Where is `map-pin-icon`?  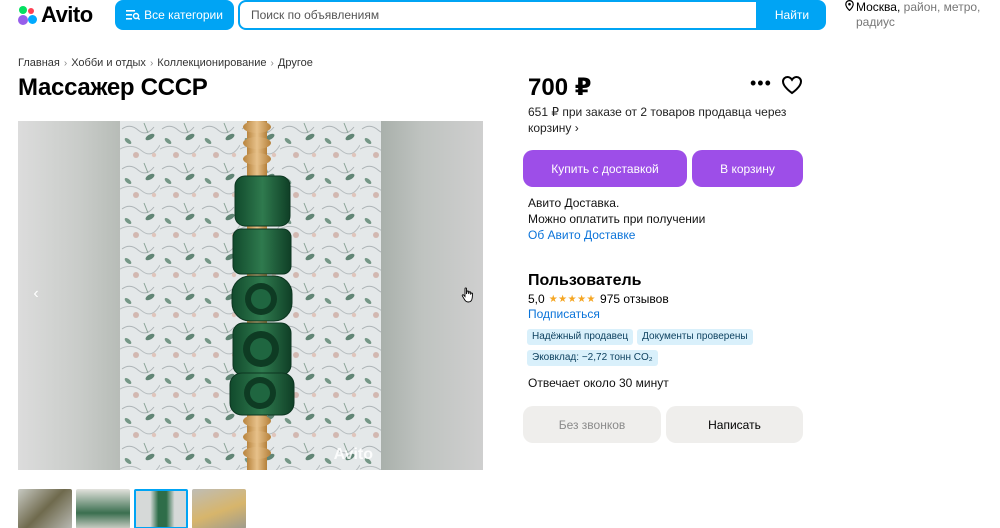
map-pin-icon is located at coordinates (849, 5).